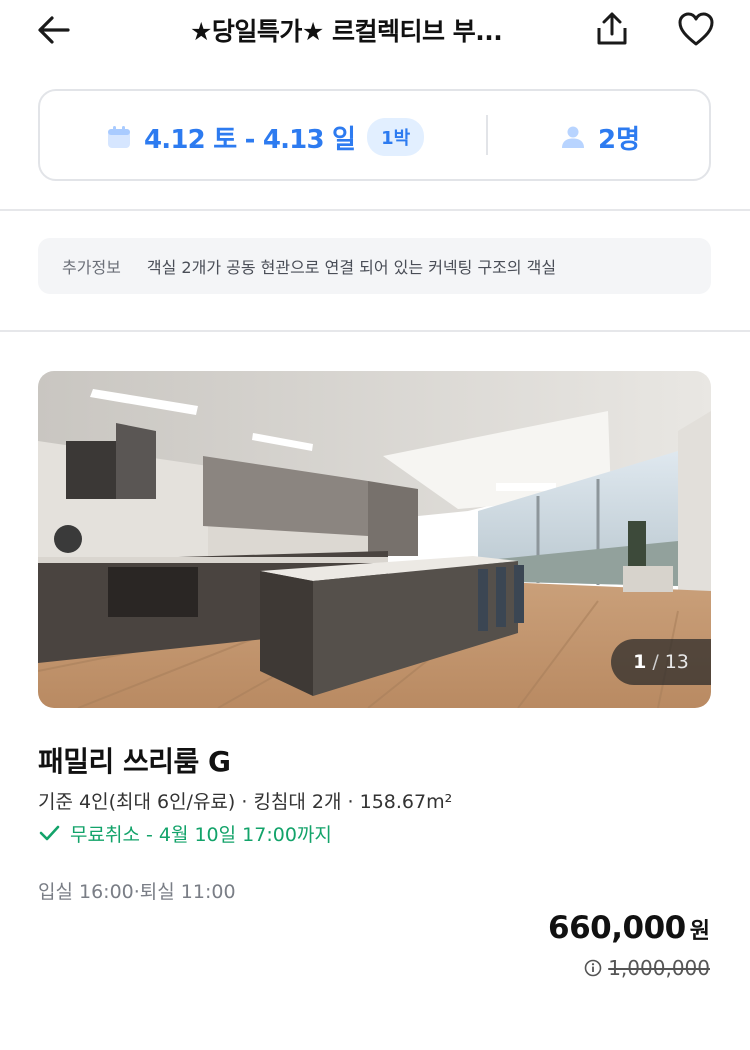 This screenshot has height=1050, width=750. I want to click on room-spec: 기준 4인(최대 6인/유료) · 킹침대 2개 · 158.67m², so click(245, 802).